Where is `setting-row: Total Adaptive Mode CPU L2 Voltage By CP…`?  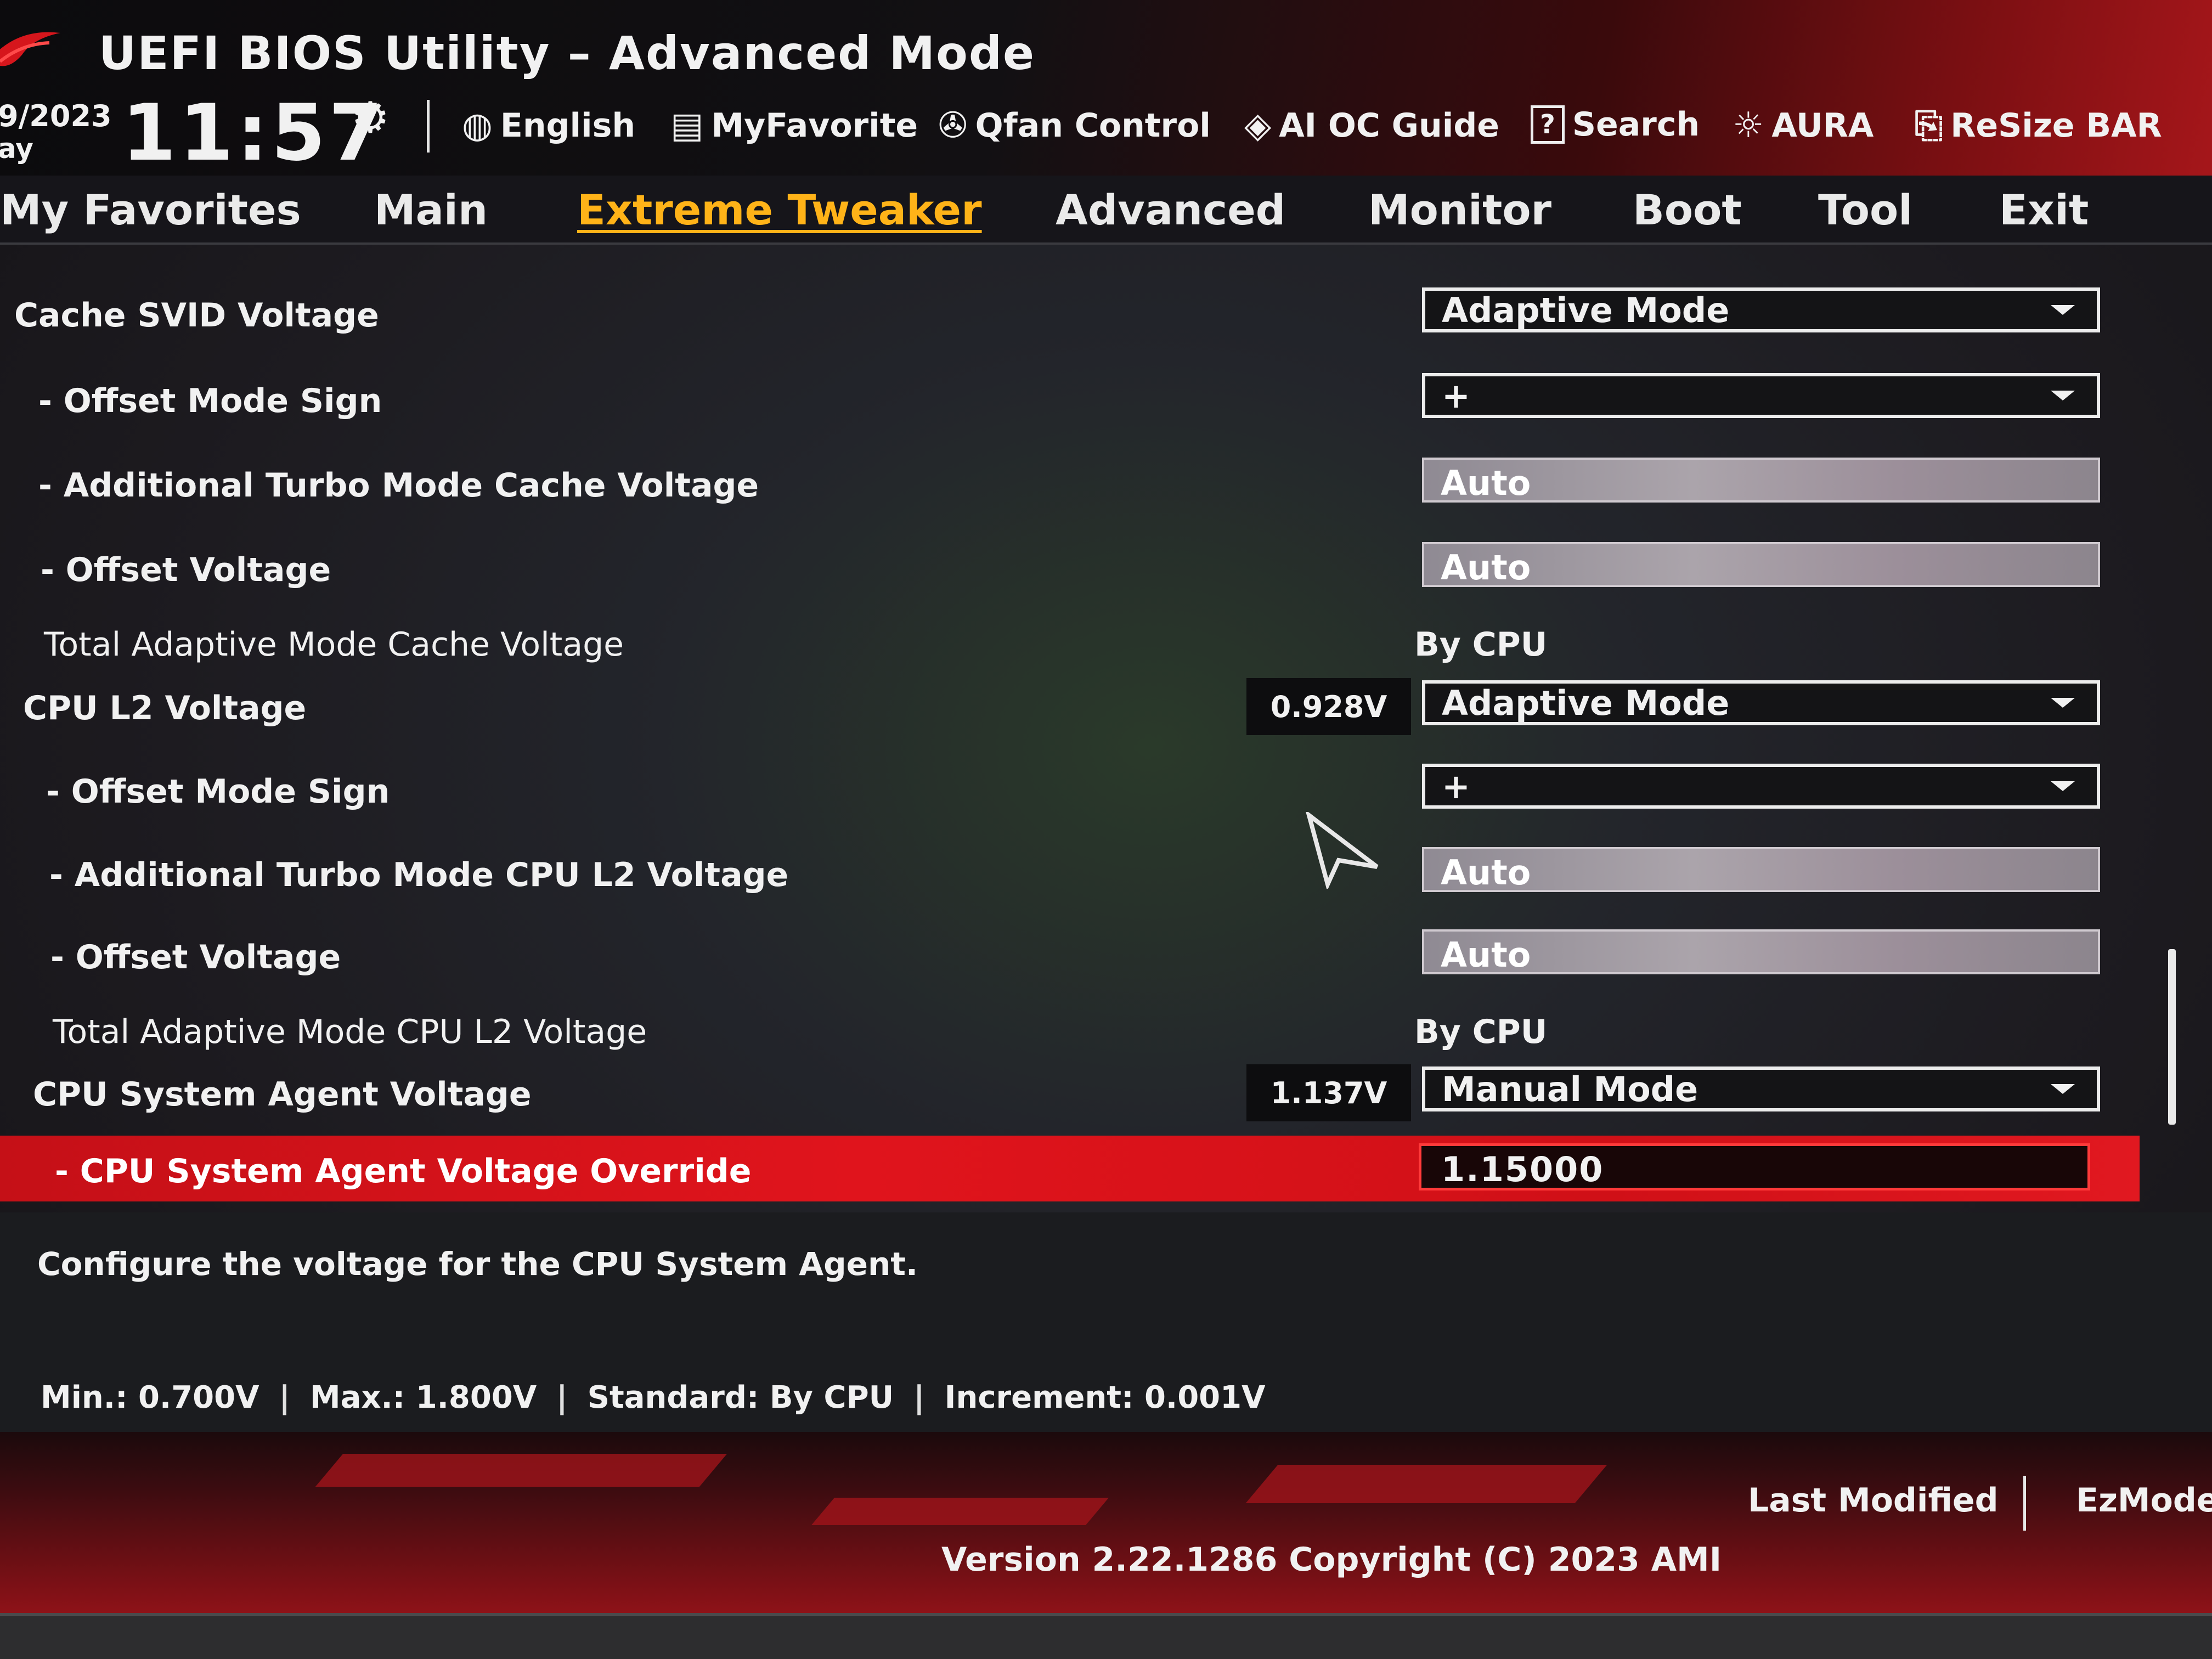 setting-row: Total Adaptive Mode CPU L2 Voltage By CP… is located at coordinates (1070, 1029).